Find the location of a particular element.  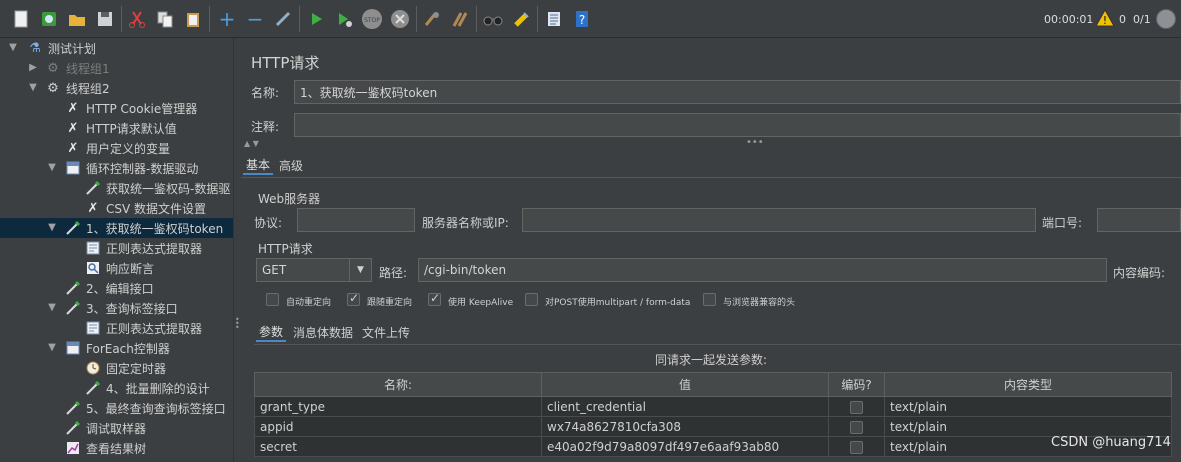

param-name-cell: grant_type is located at coordinates (398, 406).